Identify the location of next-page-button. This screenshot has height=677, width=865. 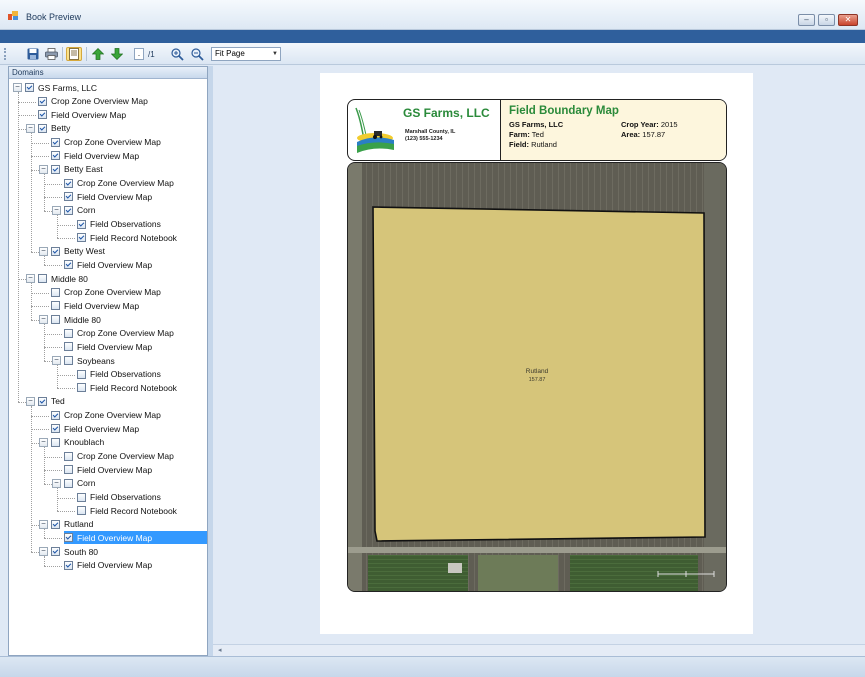
(117, 54).